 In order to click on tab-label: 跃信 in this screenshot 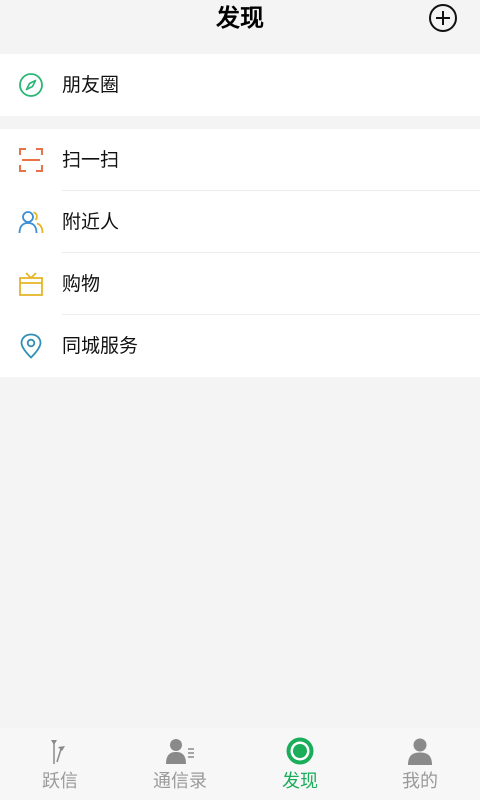, I will do `click(60, 781)`.